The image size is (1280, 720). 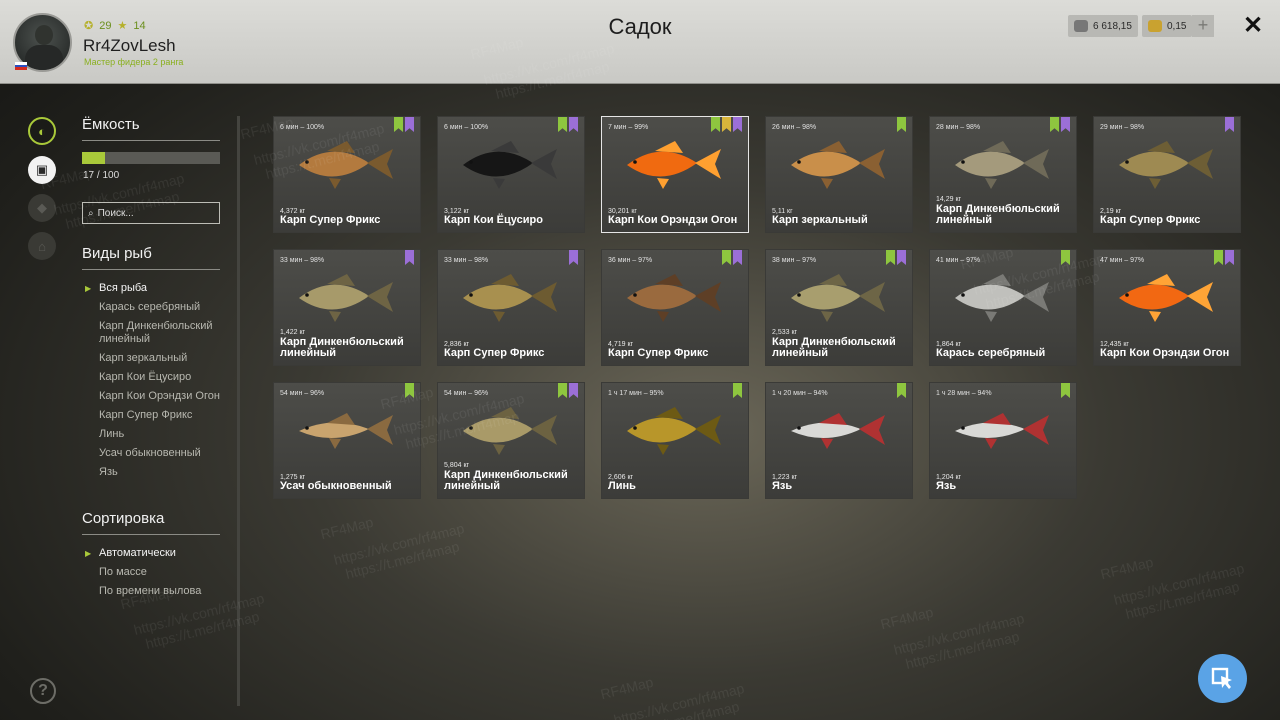 I want to click on close-icon: ✕, so click(x=1253, y=26).